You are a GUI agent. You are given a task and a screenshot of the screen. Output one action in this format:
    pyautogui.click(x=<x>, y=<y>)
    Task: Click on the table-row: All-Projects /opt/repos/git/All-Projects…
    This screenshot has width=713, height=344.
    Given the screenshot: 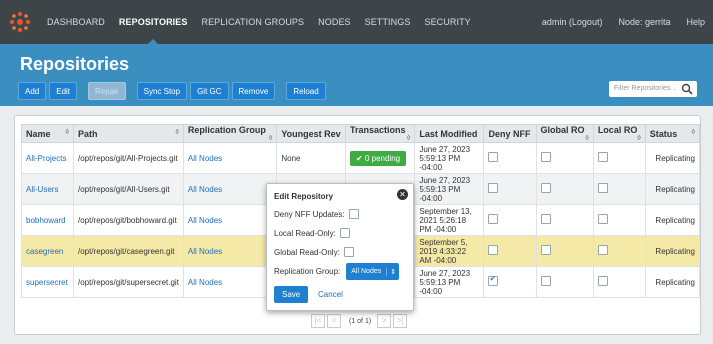 What is the action you would take?
    pyautogui.click(x=361, y=158)
    